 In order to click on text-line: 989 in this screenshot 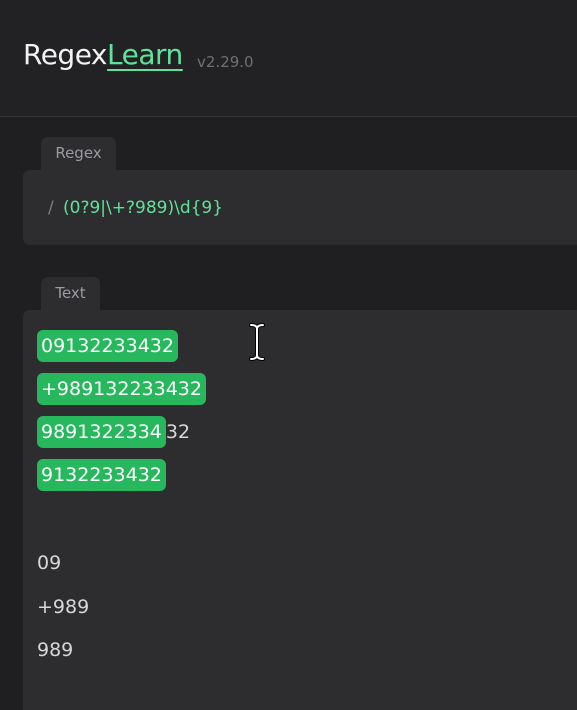, I will do `click(55, 650)`.